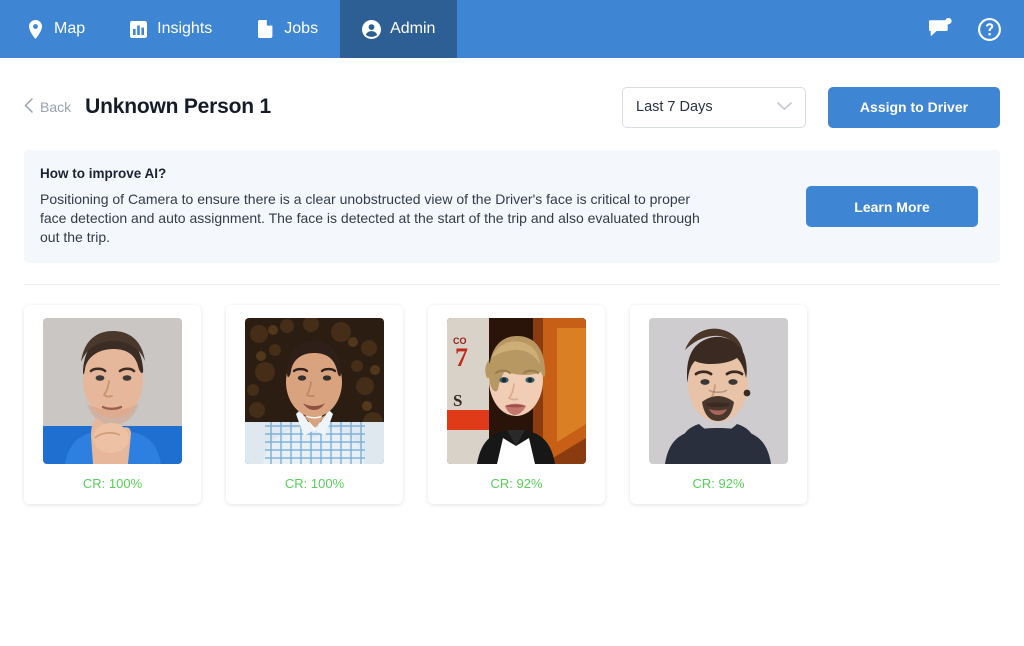 This screenshot has height=646, width=1024. I want to click on face-card: 7 CO S CR: 92%, so click(516, 404).